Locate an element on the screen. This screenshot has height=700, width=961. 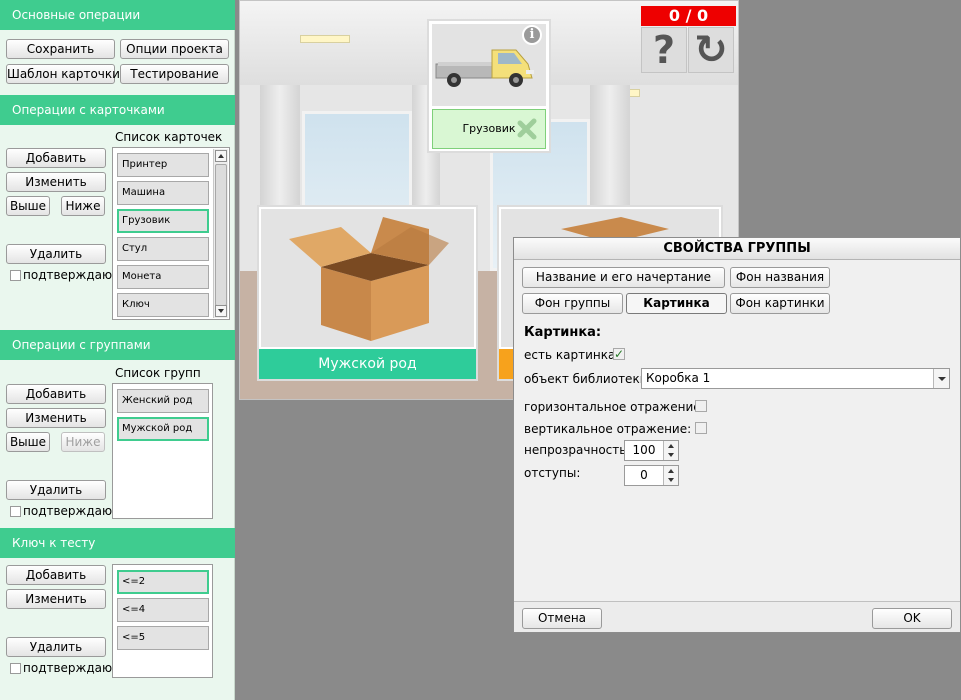
key-confirm-checkbox is located at coordinates (15, 668).